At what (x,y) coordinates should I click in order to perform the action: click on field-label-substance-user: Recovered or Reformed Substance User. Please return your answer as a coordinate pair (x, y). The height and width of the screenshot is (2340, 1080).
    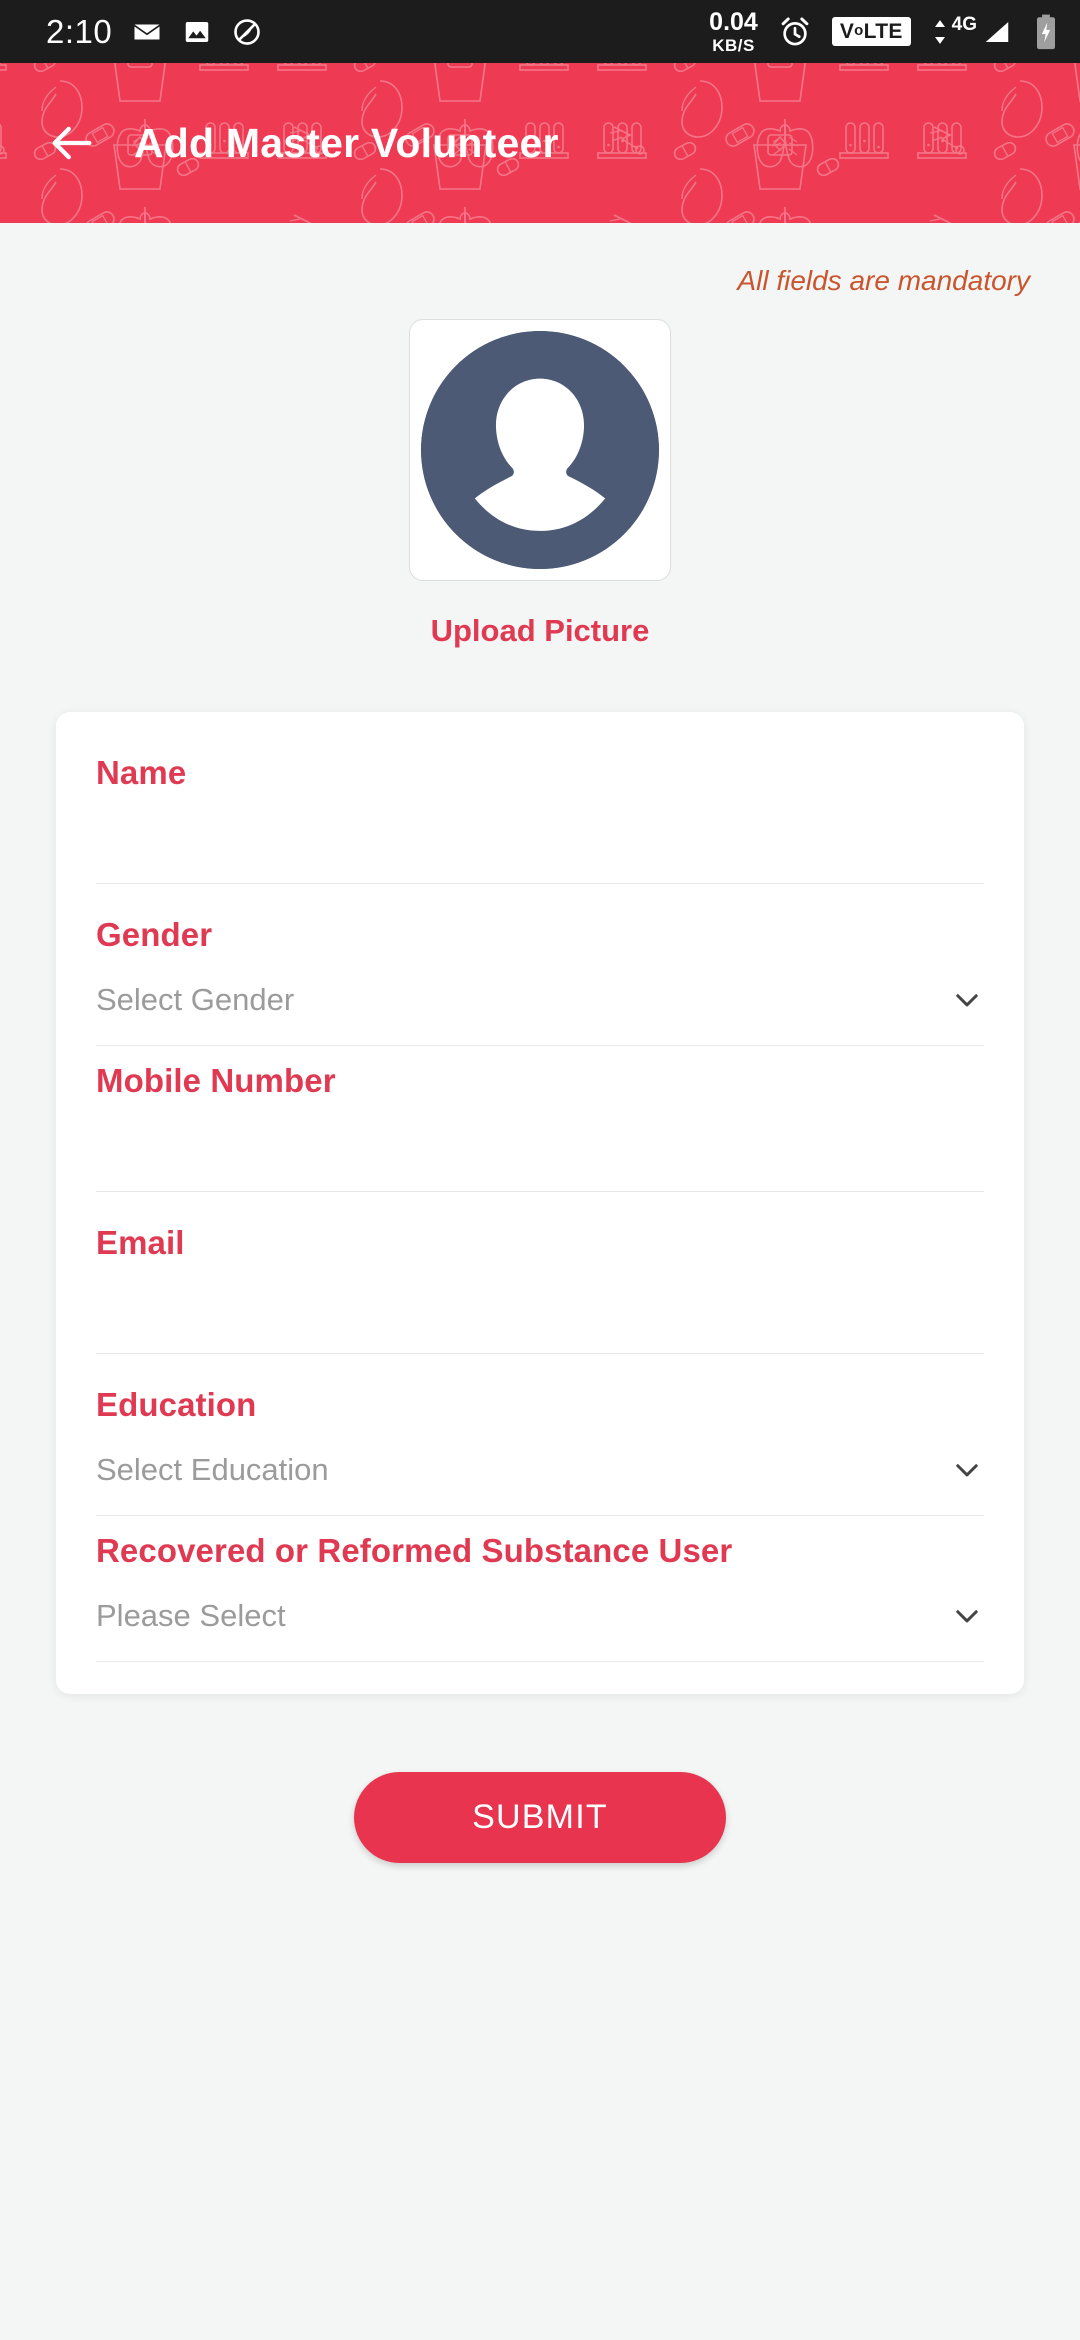
    Looking at the image, I should click on (414, 1550).